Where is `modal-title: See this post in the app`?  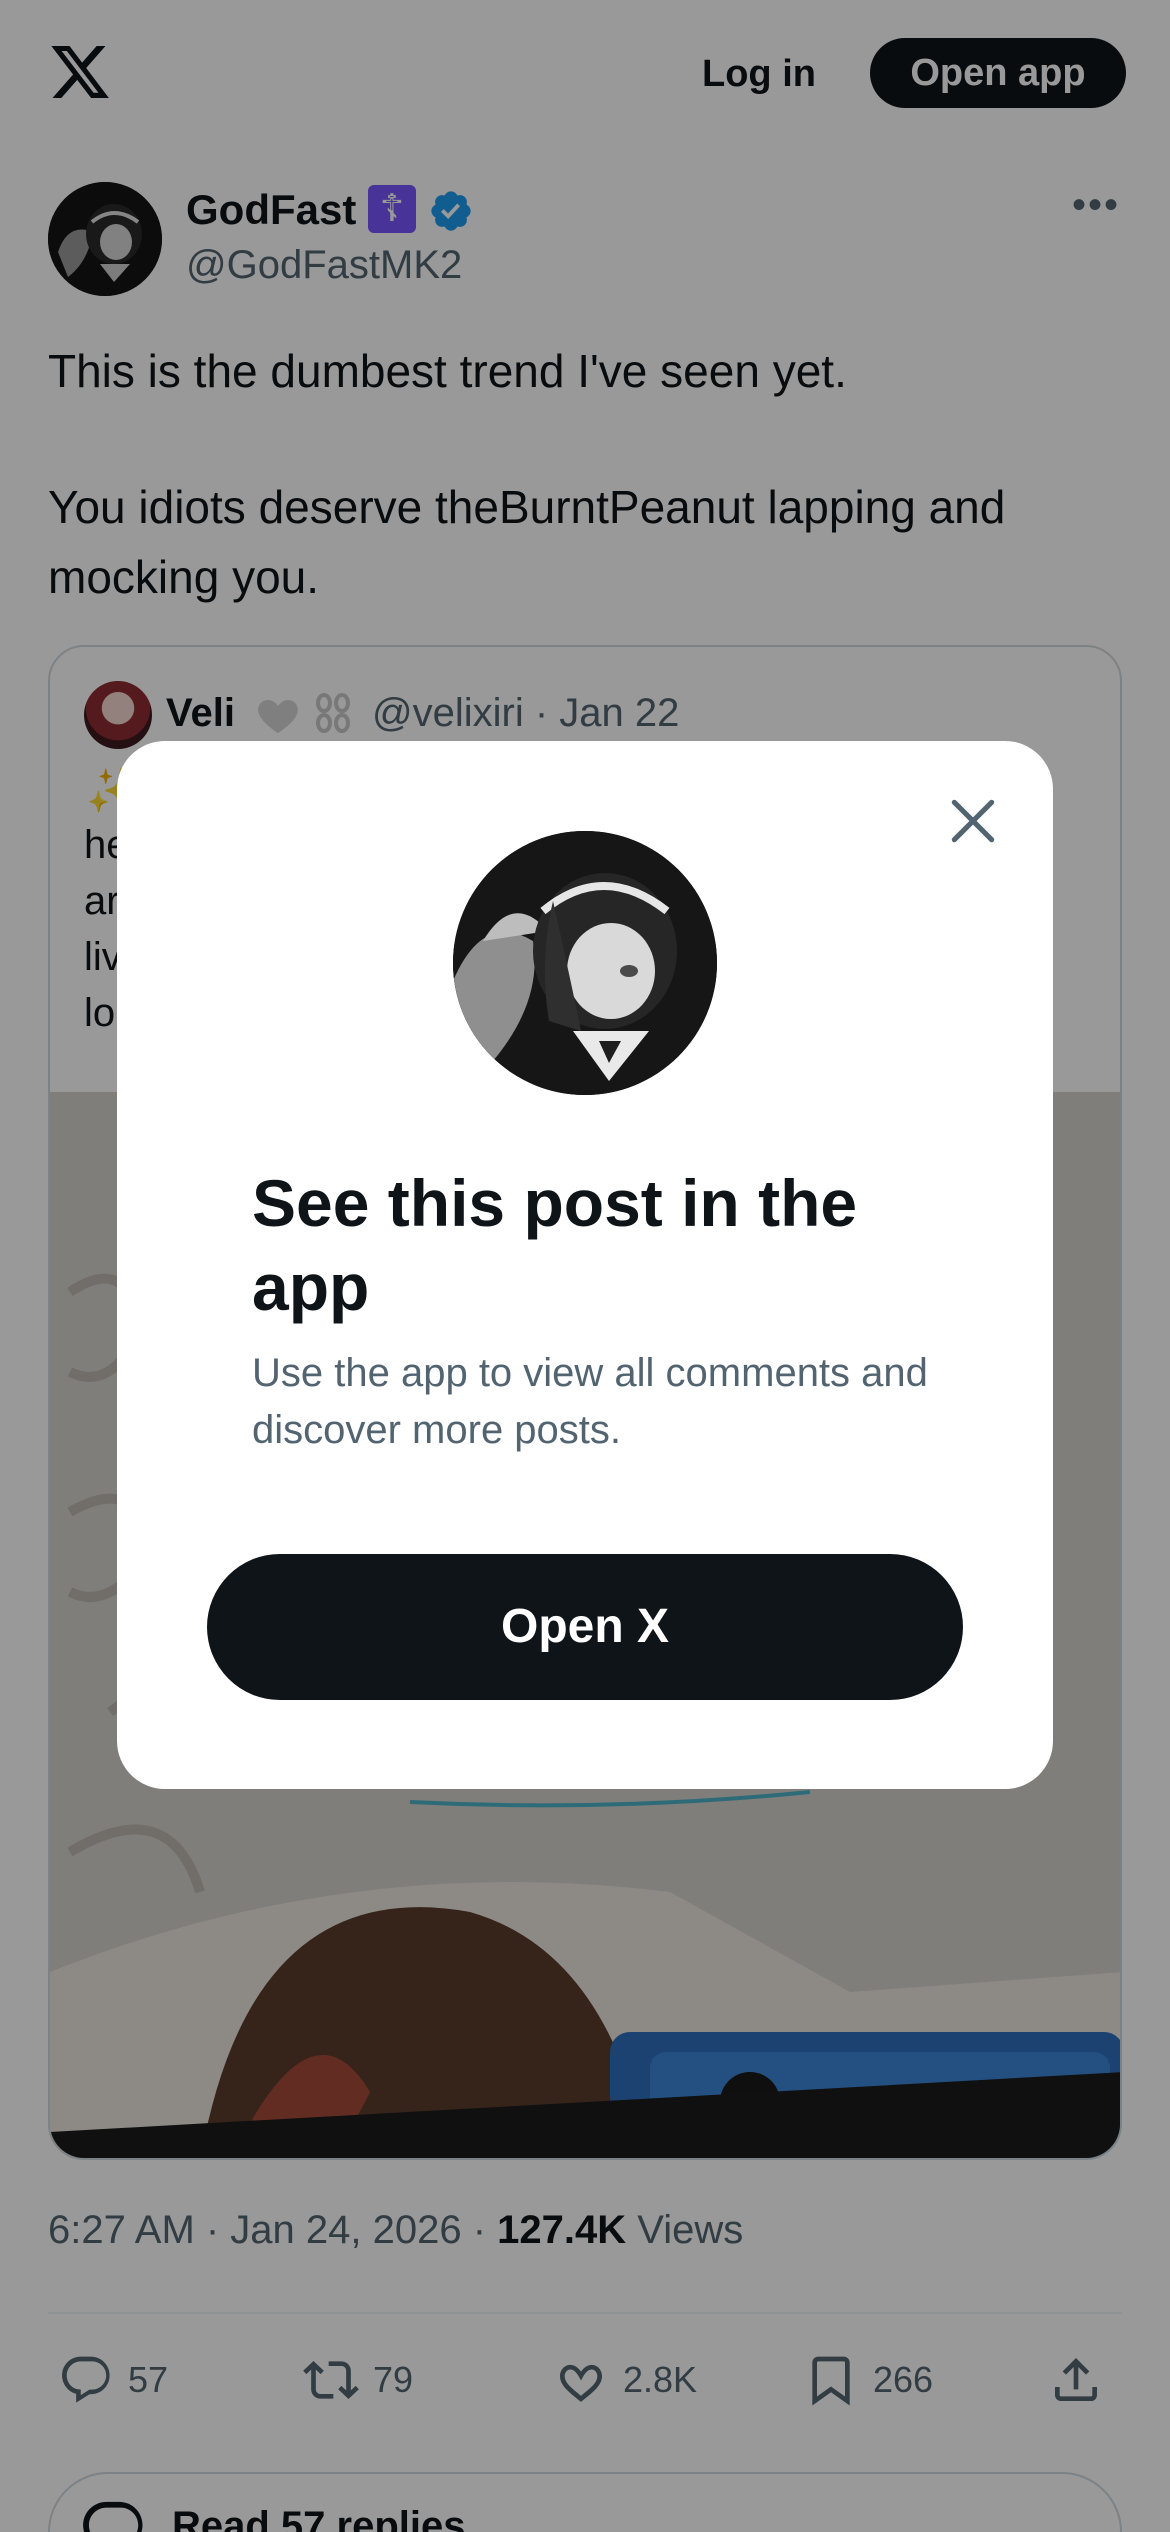 modal-title: See this post in the app is located at coordinates (555, 1245).